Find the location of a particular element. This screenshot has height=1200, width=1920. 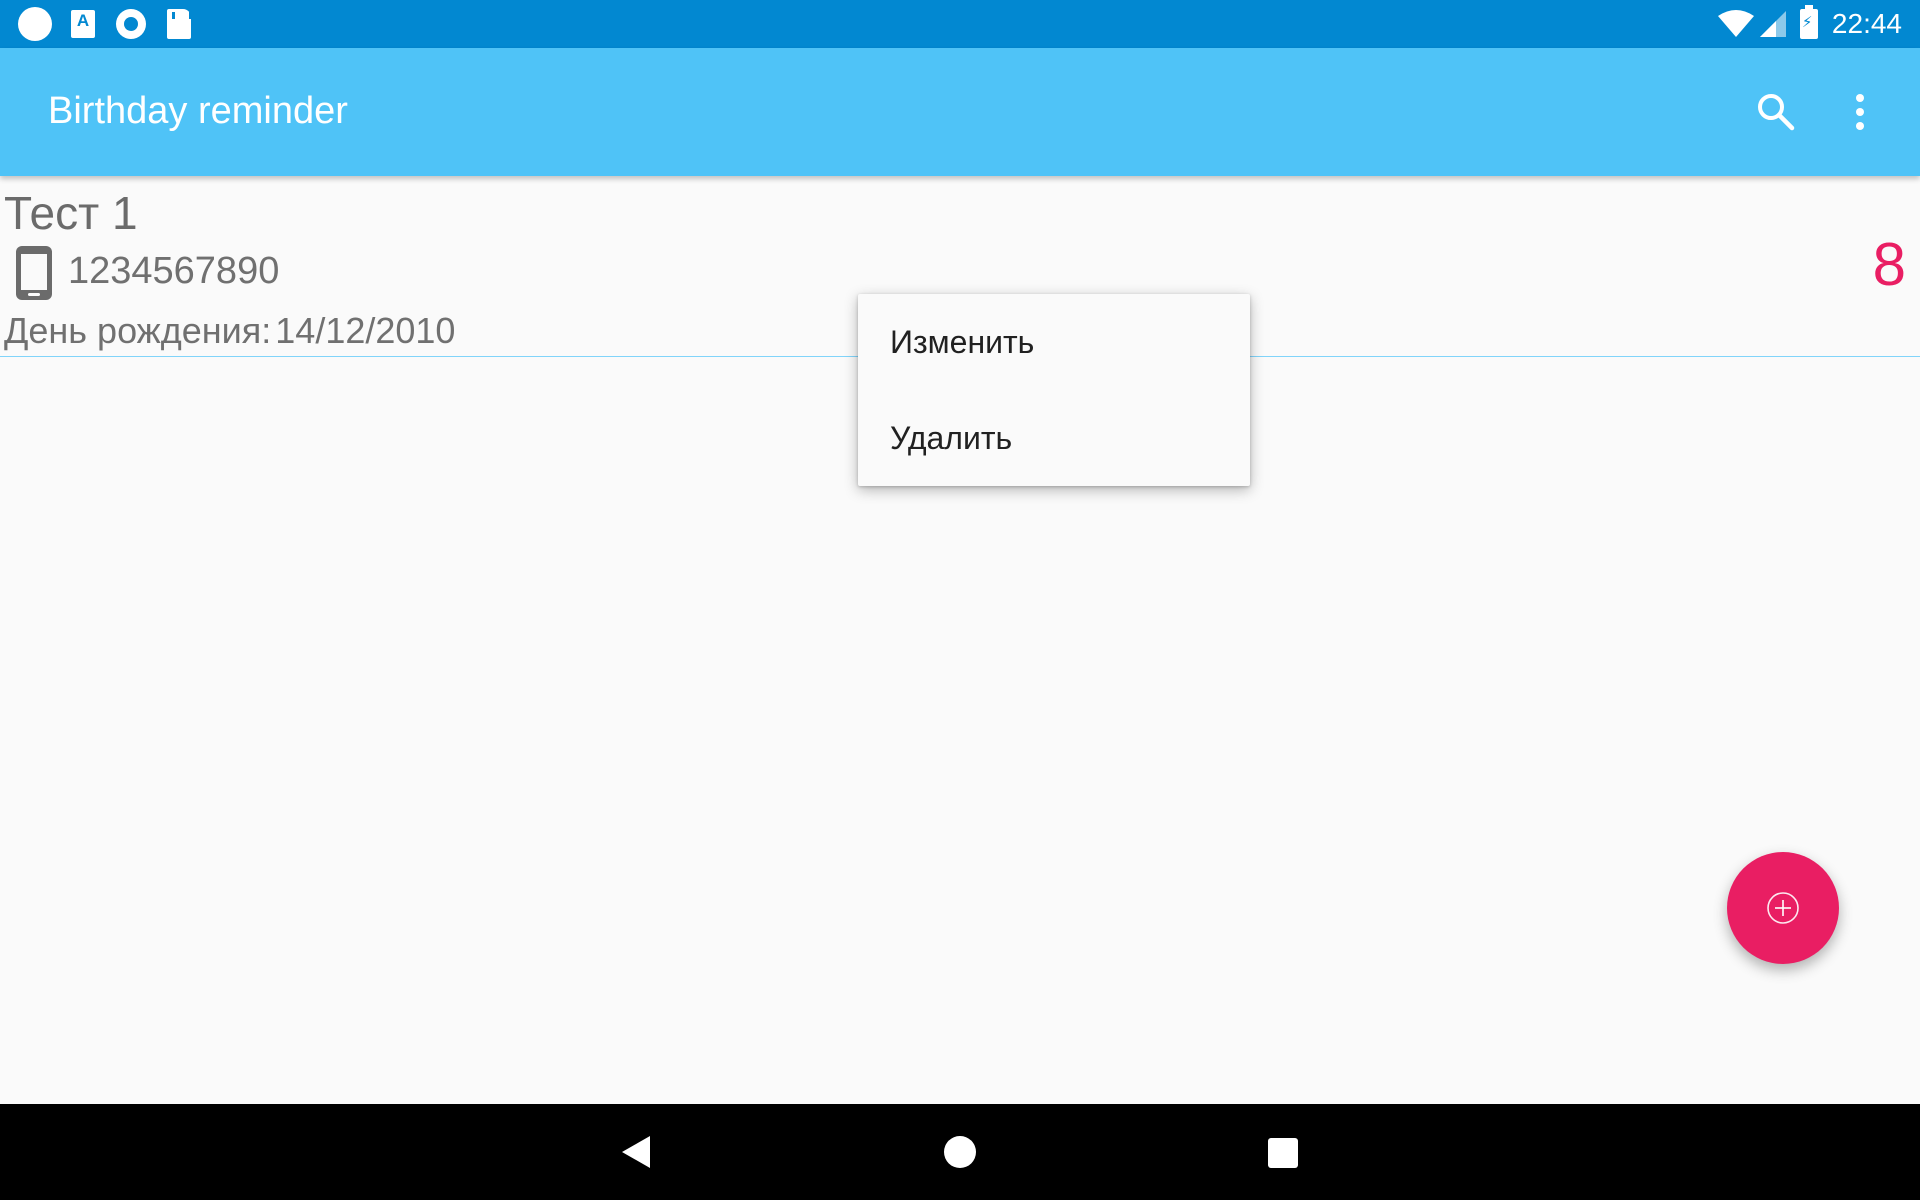

search-icon is located at coordinates (1776, 112).